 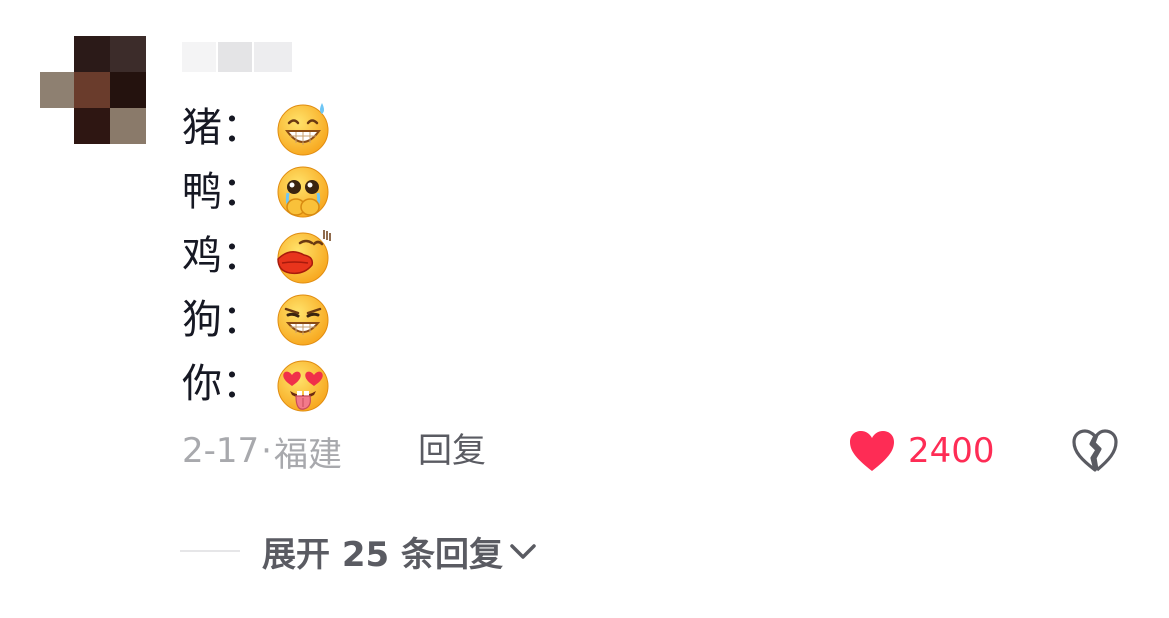 What do you see at coordinates (307, 454) in the screenshot?
I see `comment-location: 福建` at bounding box center [307, 454].